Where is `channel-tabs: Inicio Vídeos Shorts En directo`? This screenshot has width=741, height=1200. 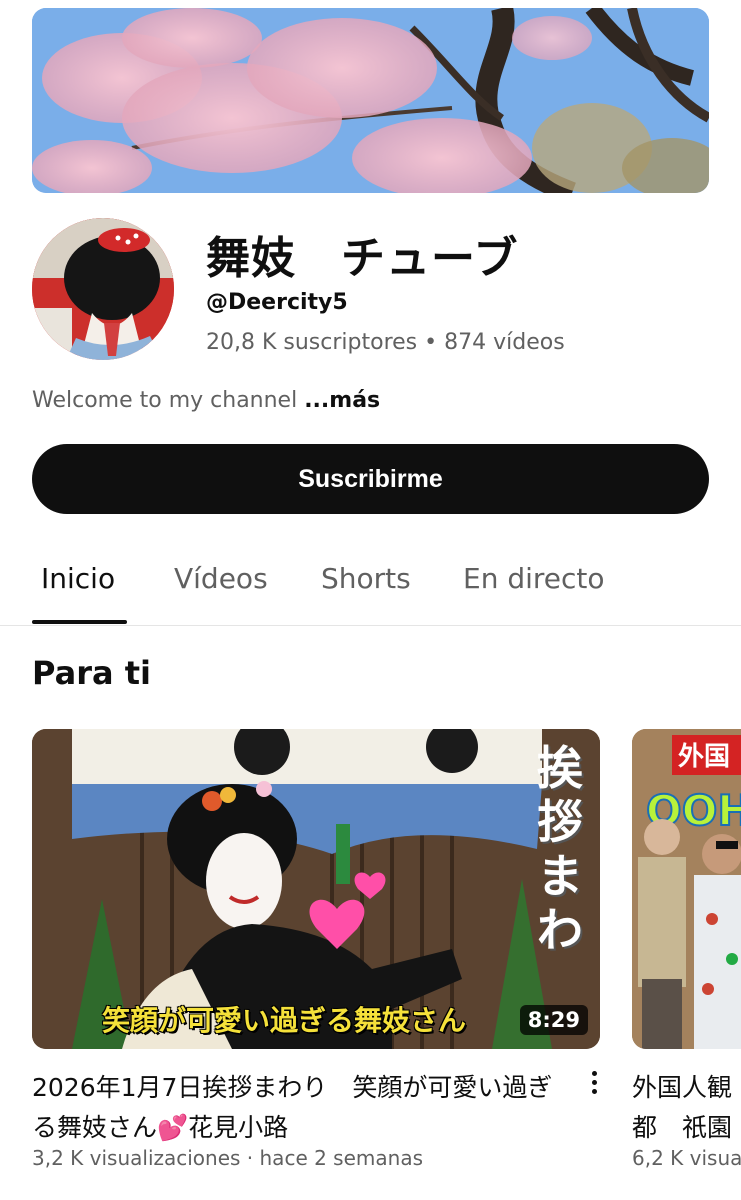 channel-tabs: Inicio Vídeos Shorts En directo is located at coordinates (370, 583).